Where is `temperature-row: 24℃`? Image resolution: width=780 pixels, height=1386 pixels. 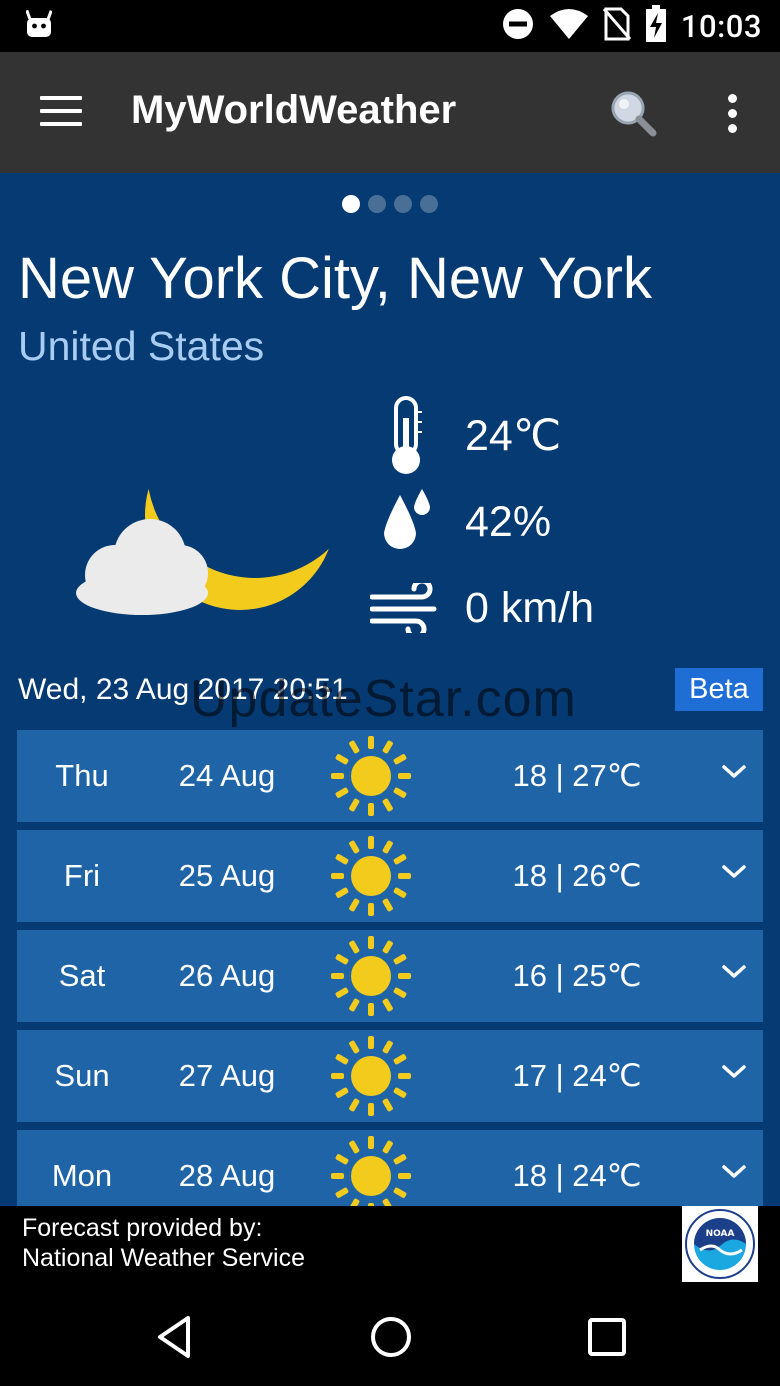
temperature-row: 24℃ is located at coordinates (550, 435).